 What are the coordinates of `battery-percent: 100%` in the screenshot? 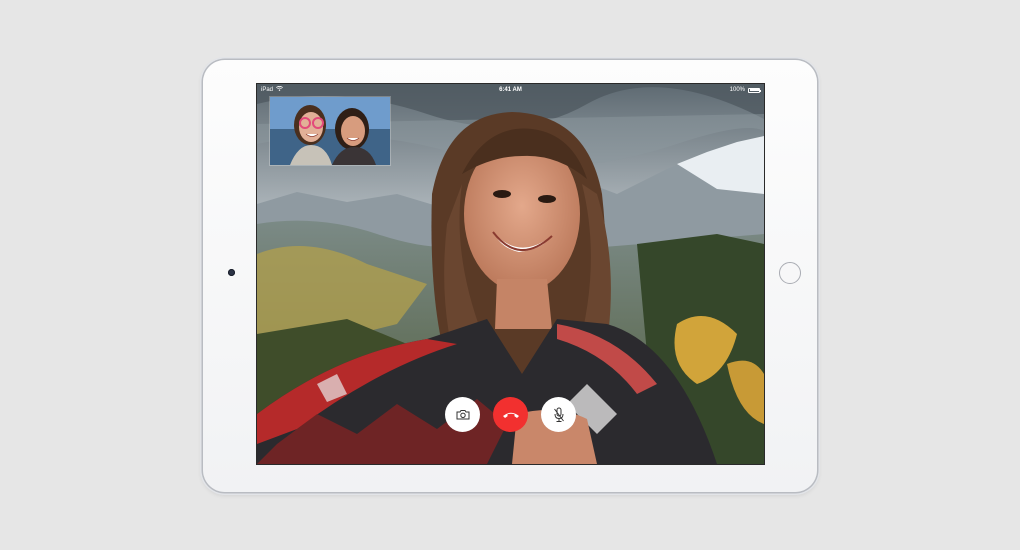 It's located at (737, 90).